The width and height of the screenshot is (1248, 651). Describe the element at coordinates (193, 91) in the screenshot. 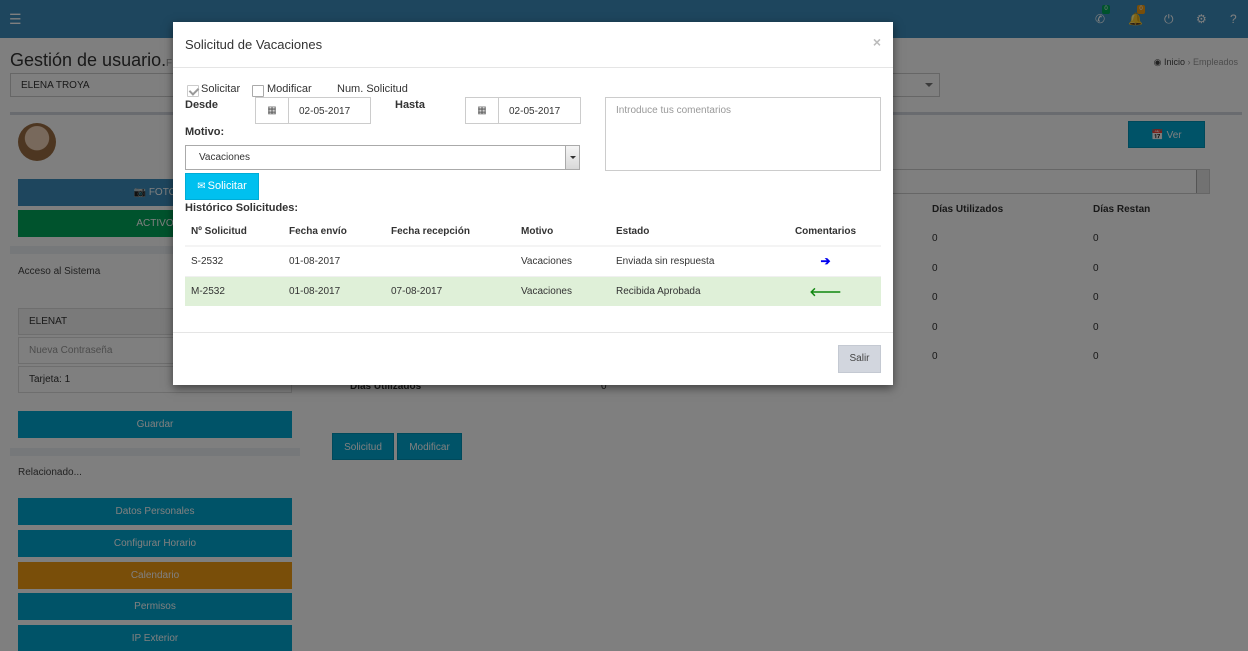

I see `solicitar-checkbox` at that location.